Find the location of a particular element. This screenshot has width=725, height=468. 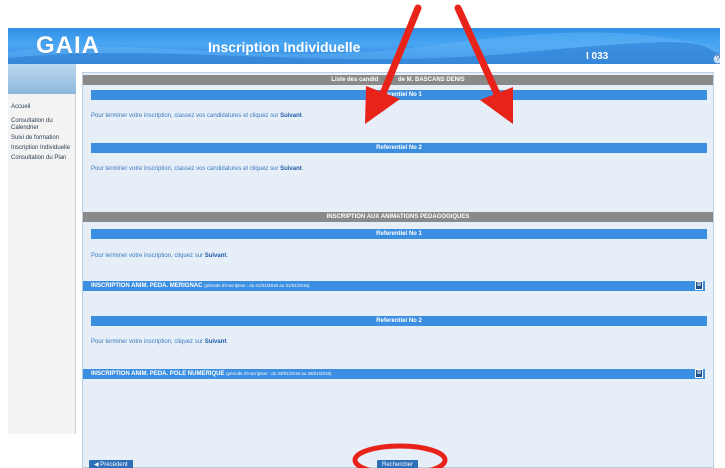

sidebar-item-suivi: Suivi de formation is located at coordinates (41, 138).